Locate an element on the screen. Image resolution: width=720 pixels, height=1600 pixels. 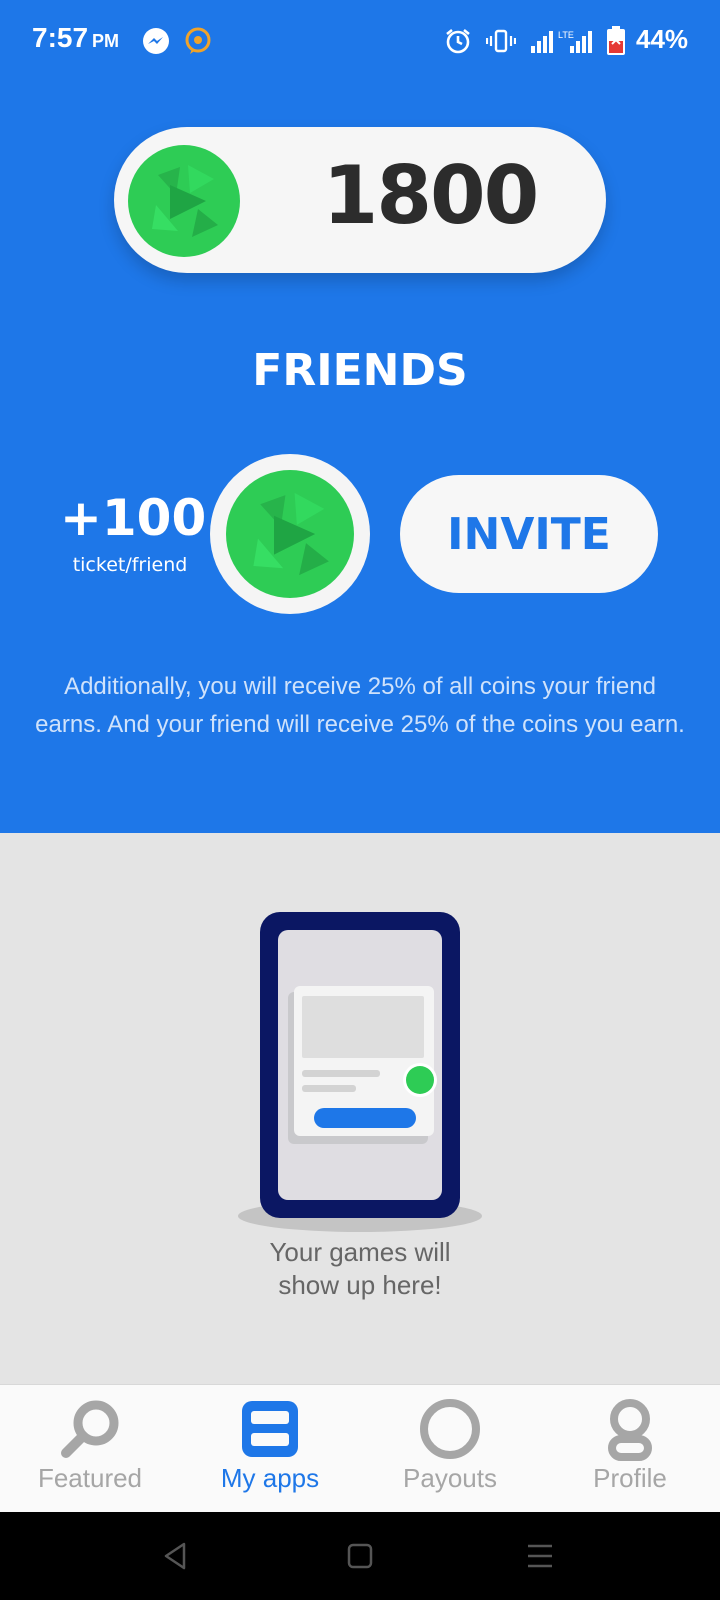
apps-icon is located at coordinates (270, 1429).